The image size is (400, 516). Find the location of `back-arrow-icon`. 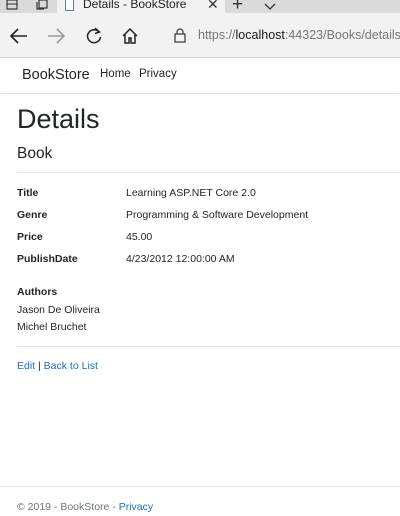

back-arrow-icon is located at coordinates (19, 36).